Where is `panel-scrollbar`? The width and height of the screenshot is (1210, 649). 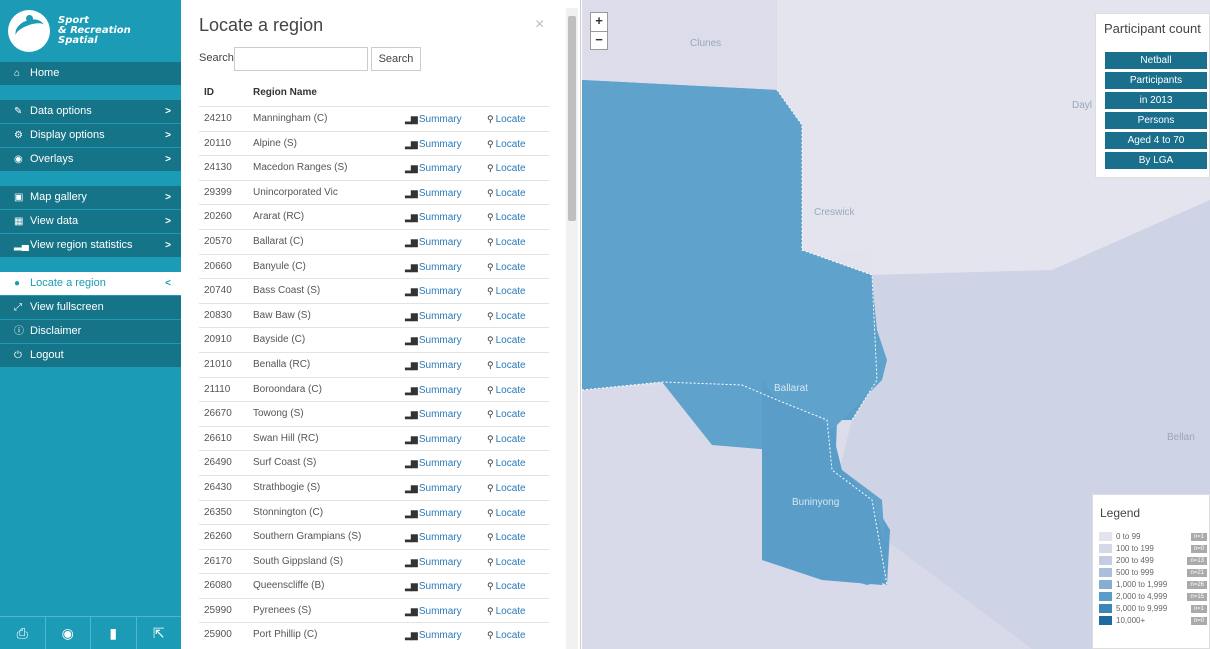 panel-scrollbar is located at coordinates (572, 328).